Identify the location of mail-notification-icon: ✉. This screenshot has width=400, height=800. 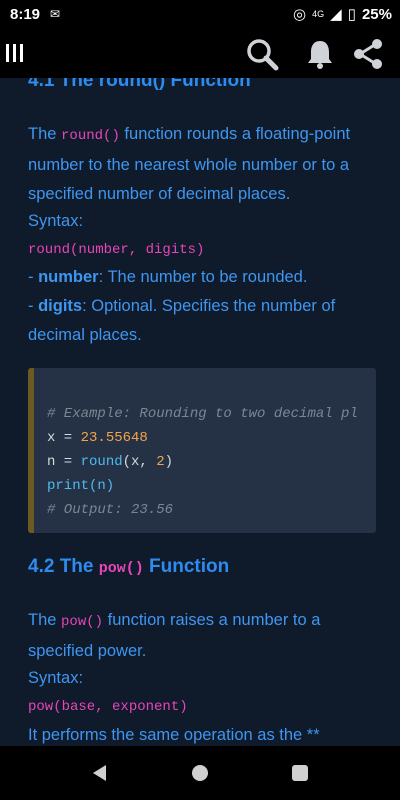
(55, 14).